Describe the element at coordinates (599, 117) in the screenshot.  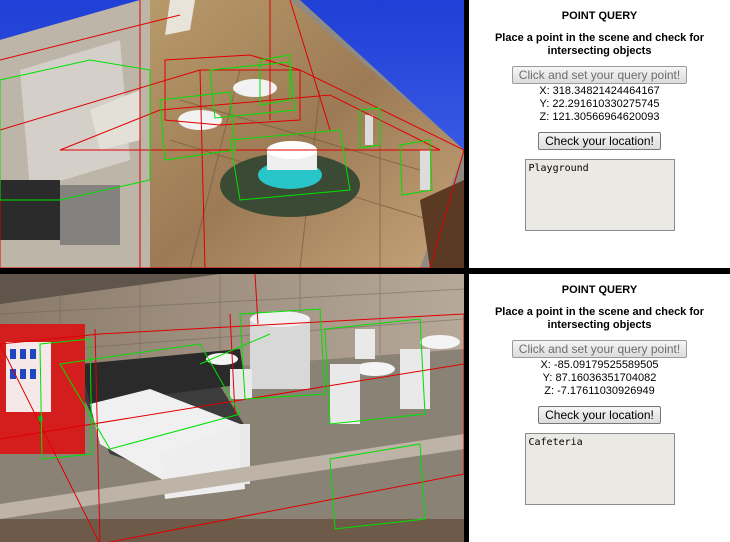
I see `z-coordinate: Z: 121.30566964620093` at that location.